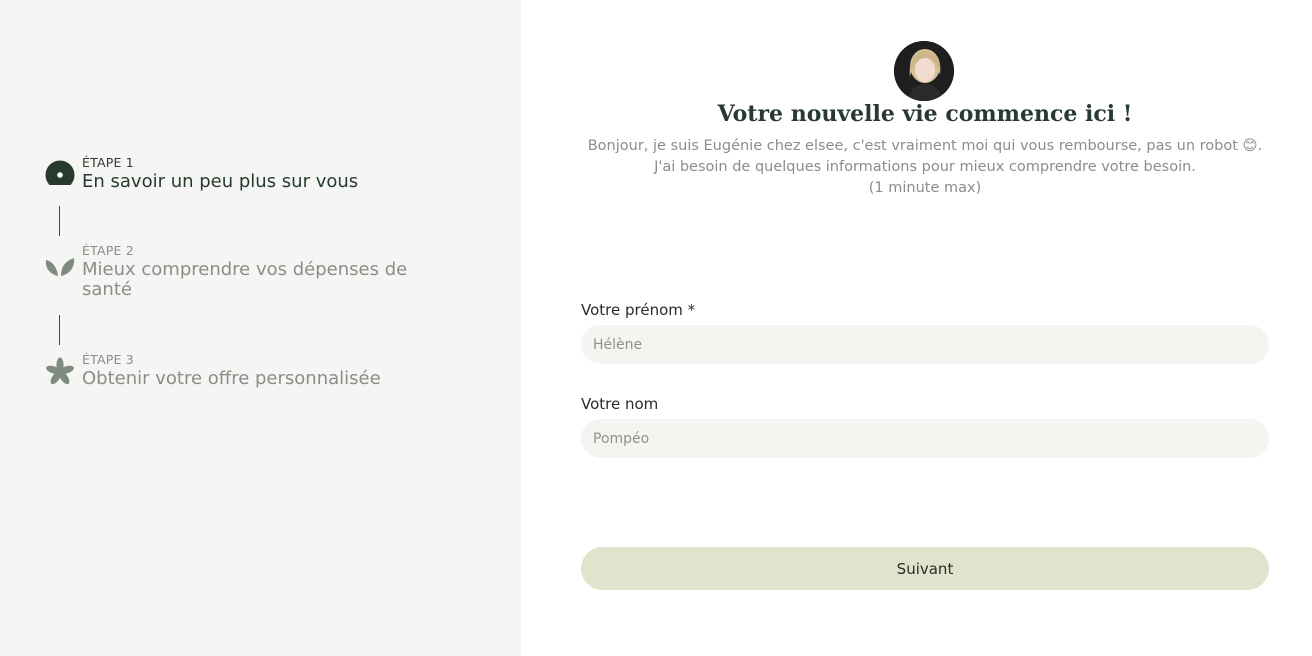  What do you see at coordinates (638, 310) in the screenshot?
I see `first-name-label: Votre prénom *` at bounding box center [638, 310].